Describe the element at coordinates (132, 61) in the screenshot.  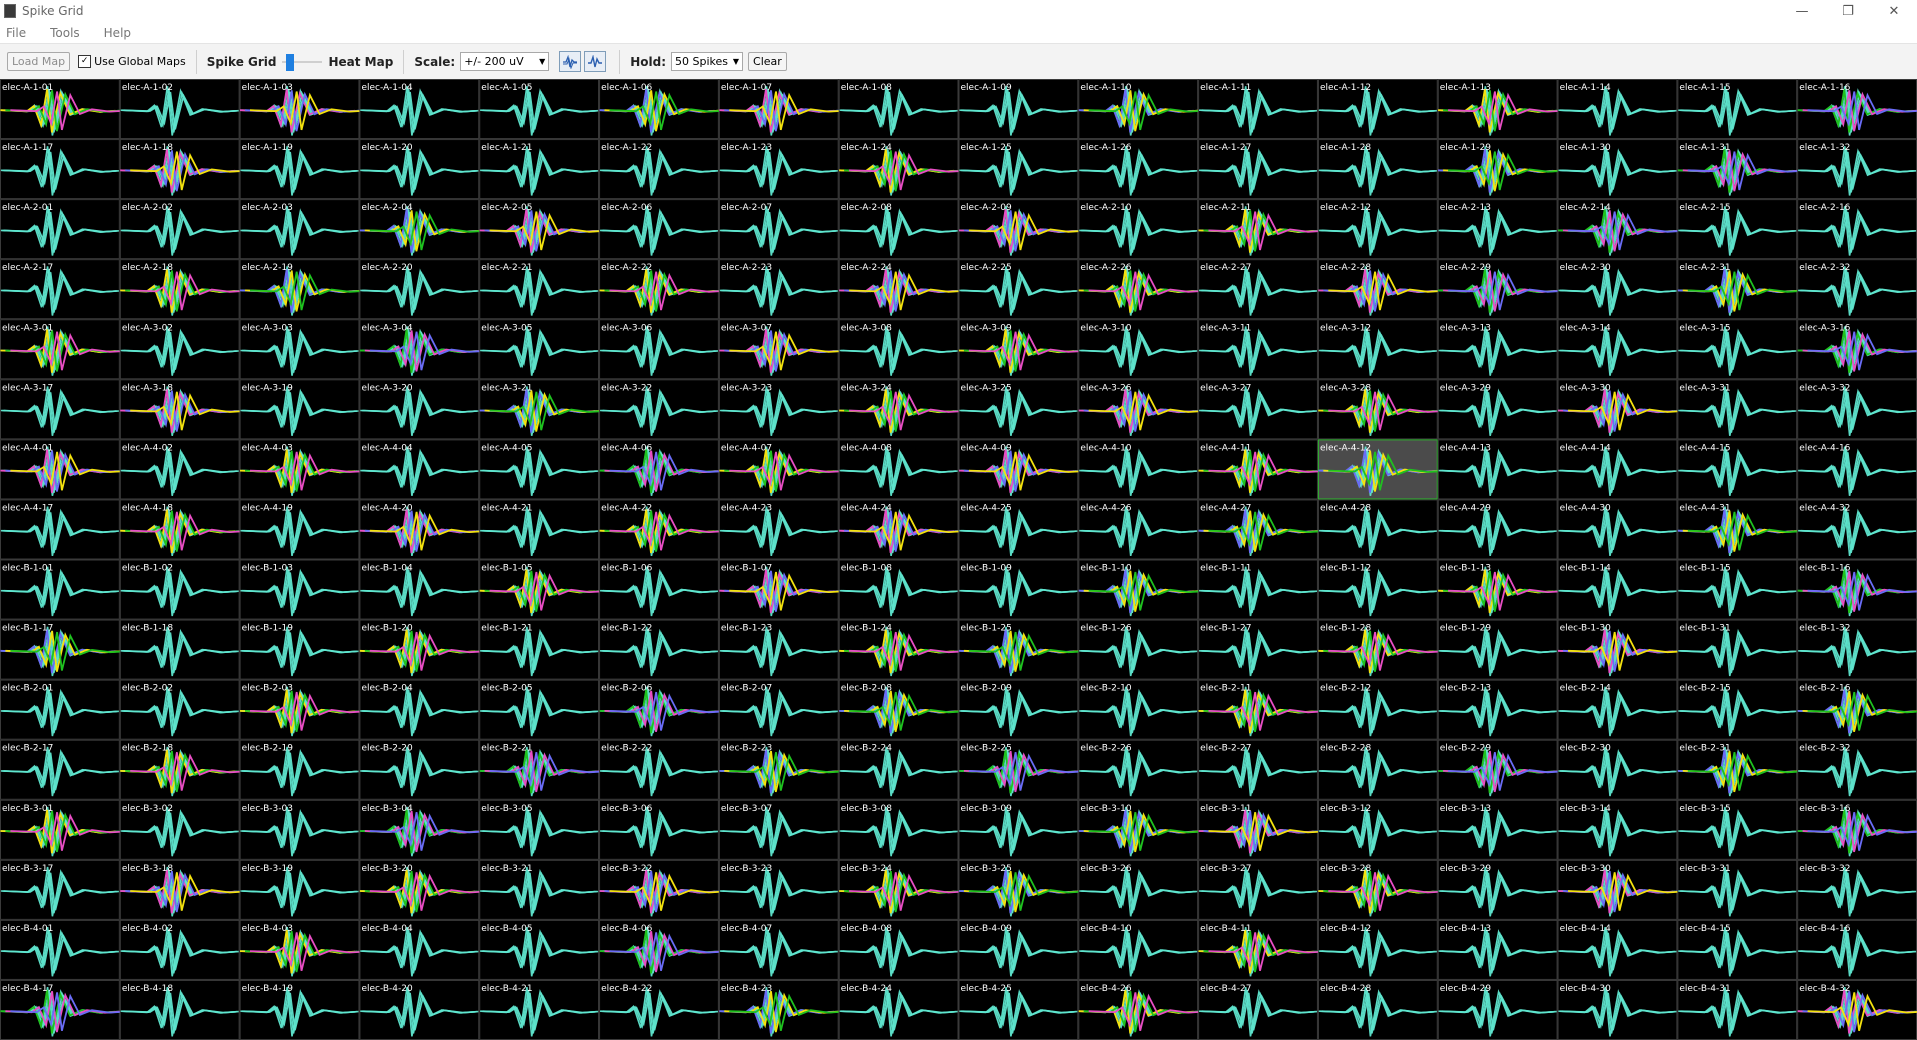
I see `use-global-maps-checkbox: ✓ Use Global Maps` at that location.